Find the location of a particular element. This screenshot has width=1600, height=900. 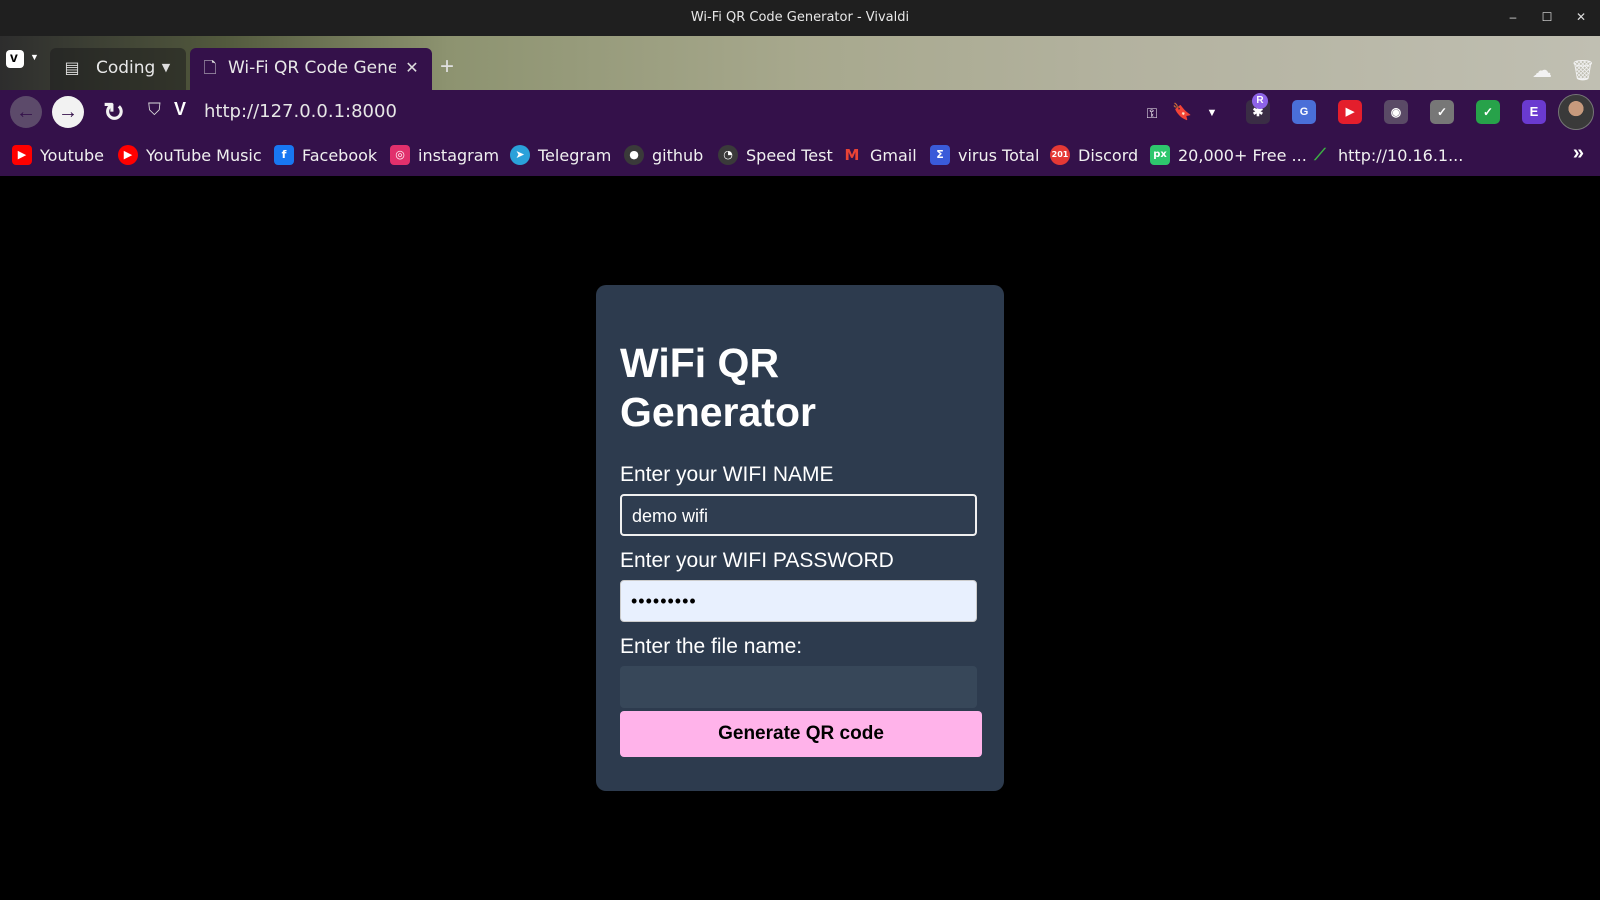

link-icon: ⟋ is located at coordinates (1320, 154).